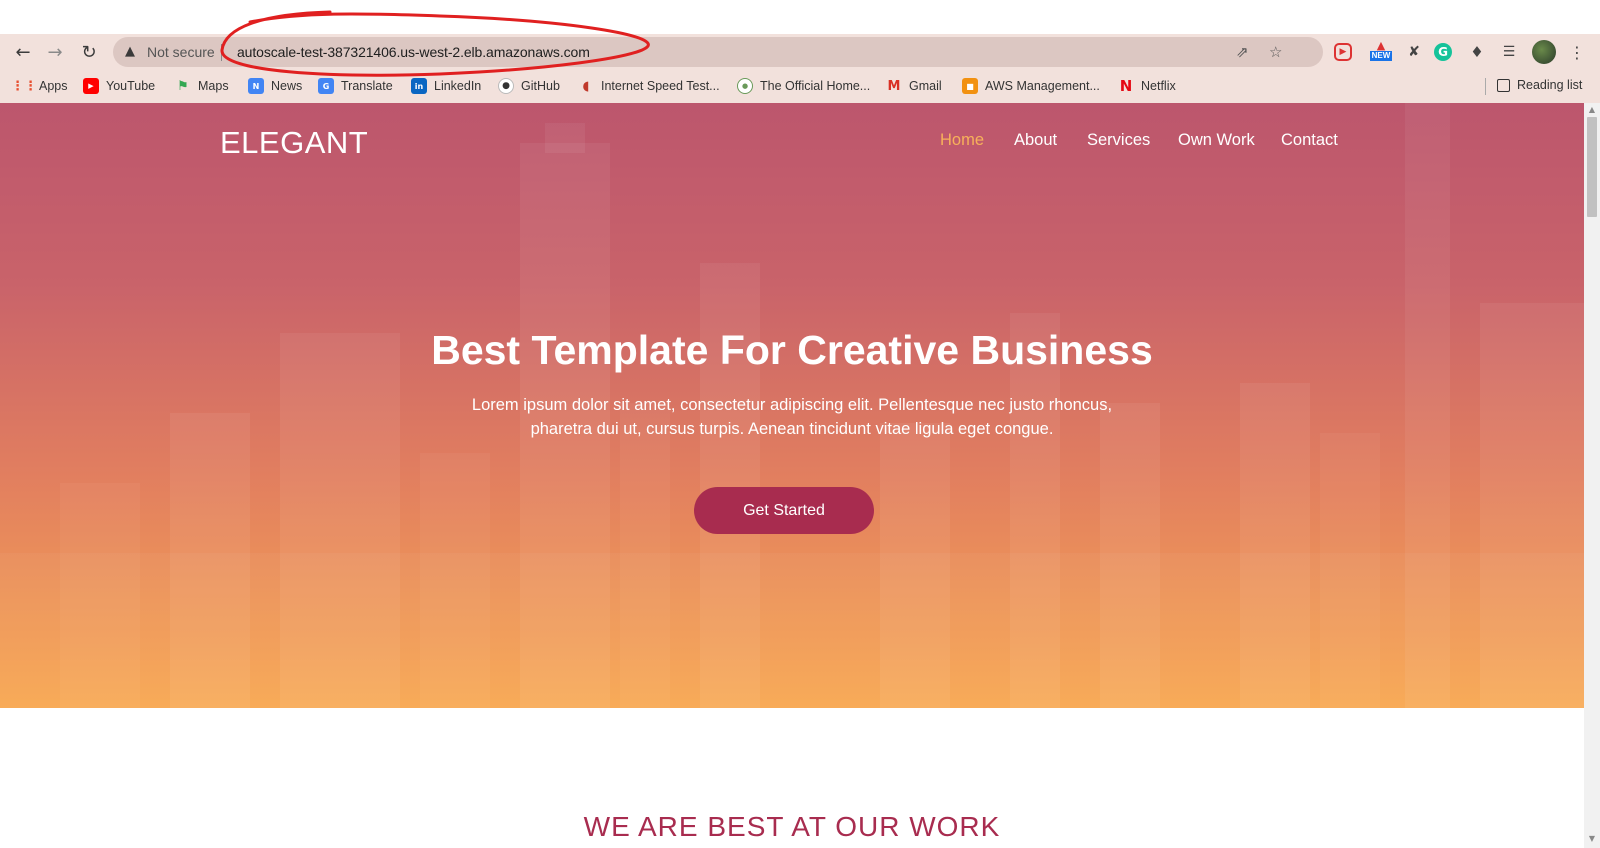  Describe the element at coordinates (1443, 52) in the screenshot. I see `grammarly-icon: G` at that location.